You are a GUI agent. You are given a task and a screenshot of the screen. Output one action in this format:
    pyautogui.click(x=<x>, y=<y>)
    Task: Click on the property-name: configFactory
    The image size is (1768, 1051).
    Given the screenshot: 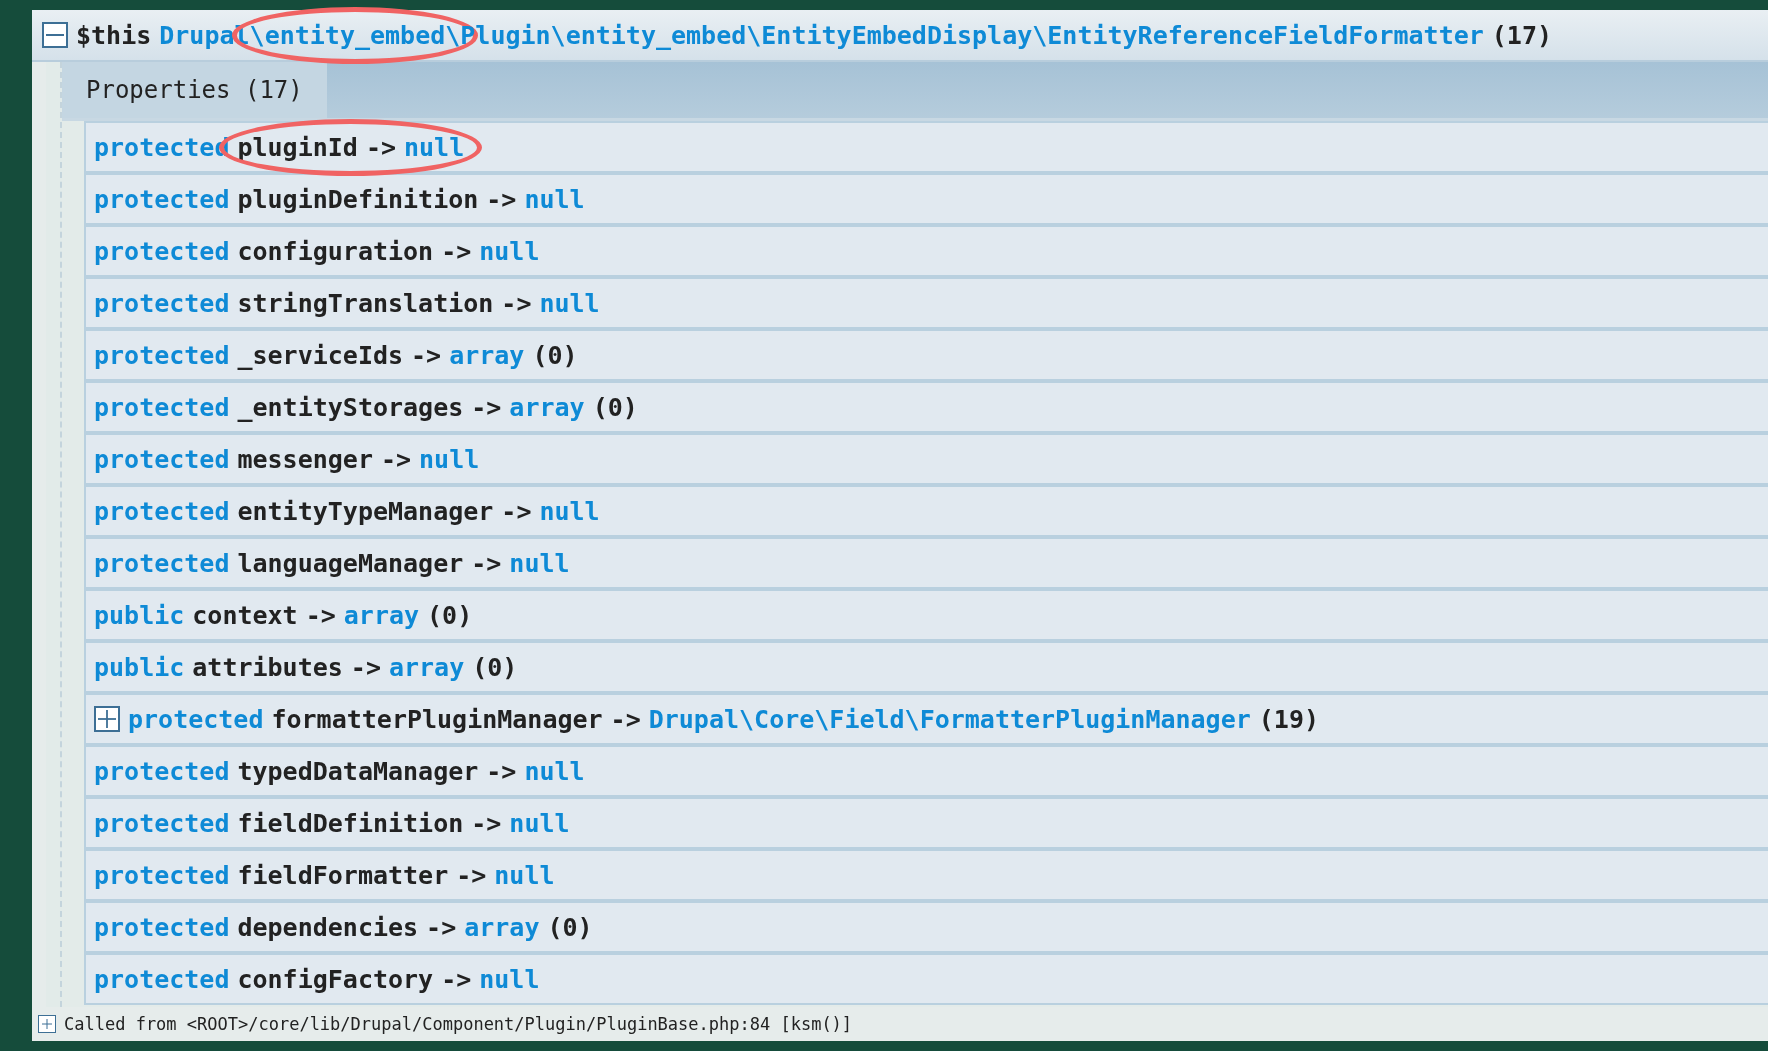 What is the action you would take?
    pyautogui.click(x=335, y=979)
    